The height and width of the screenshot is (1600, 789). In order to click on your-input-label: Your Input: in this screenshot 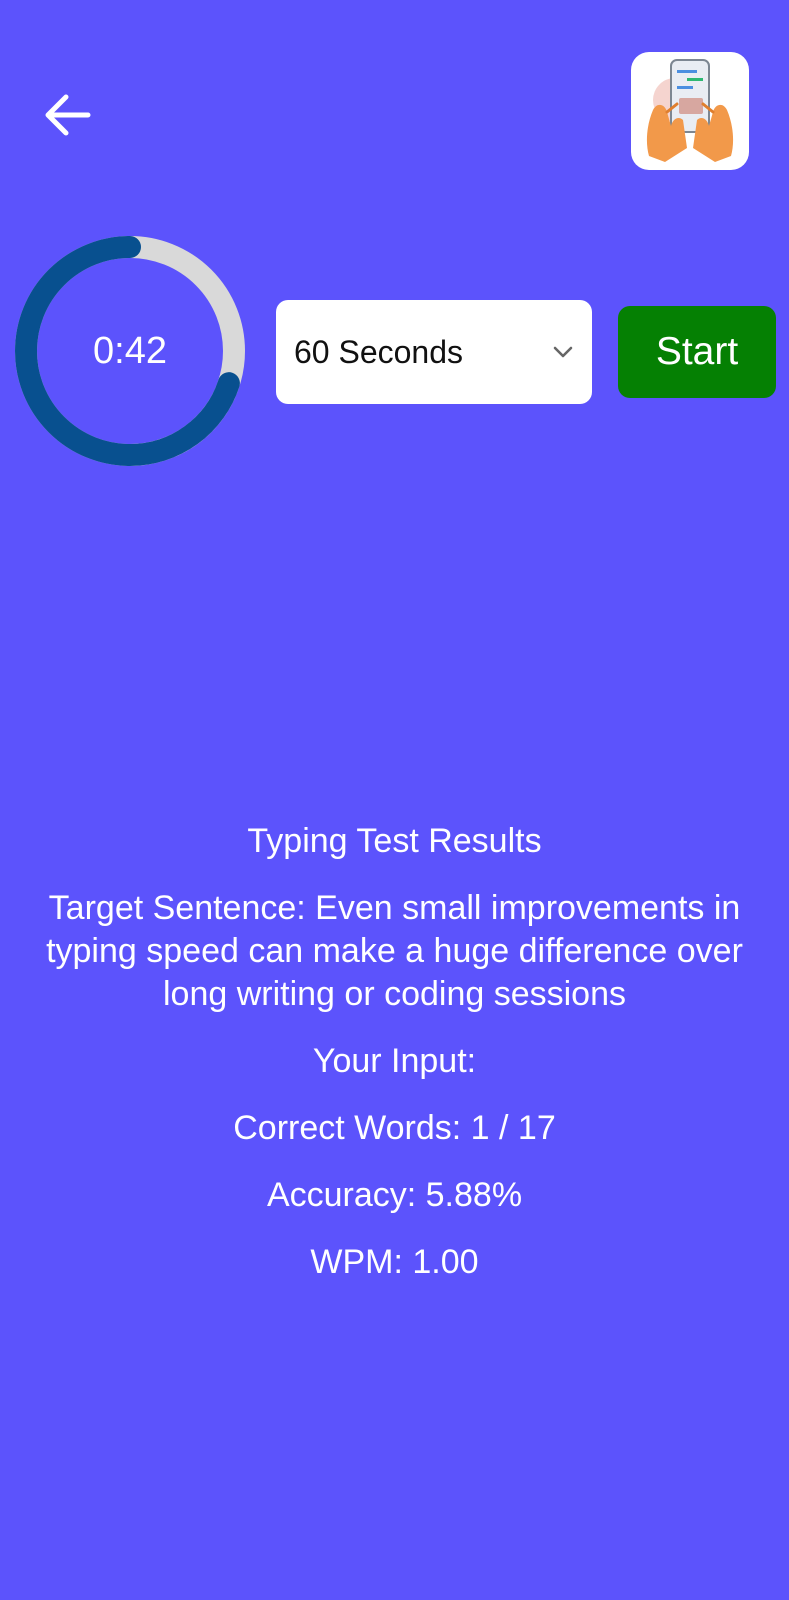, I will do `click(394, 1061)`.